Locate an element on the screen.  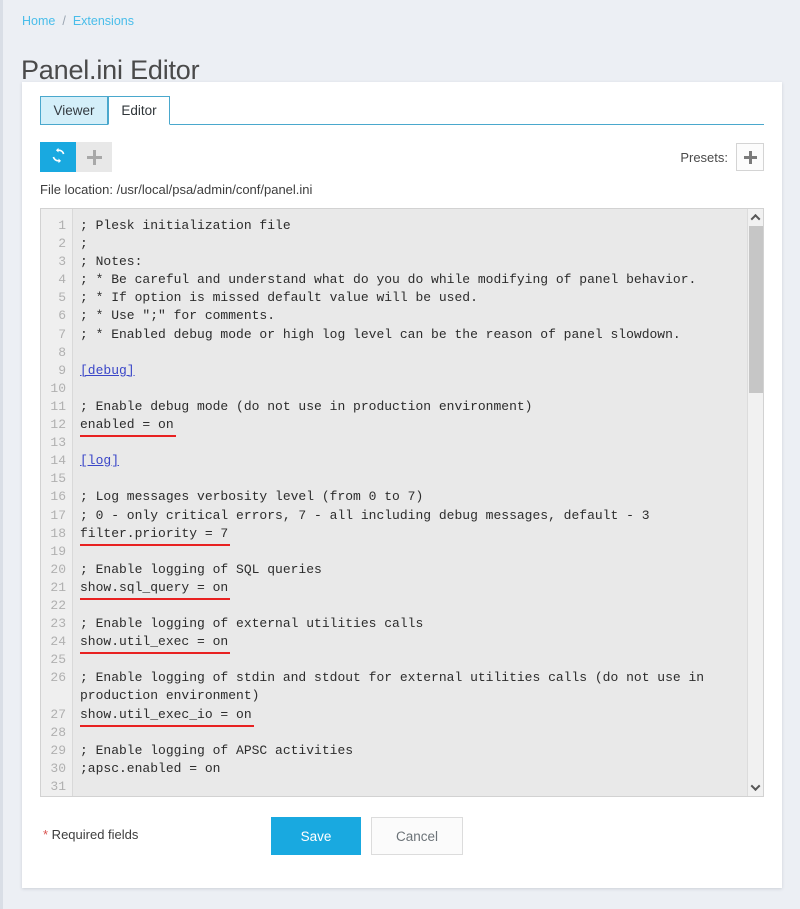
code-line: show.util_exec = on is located at coordinates (413, 644).